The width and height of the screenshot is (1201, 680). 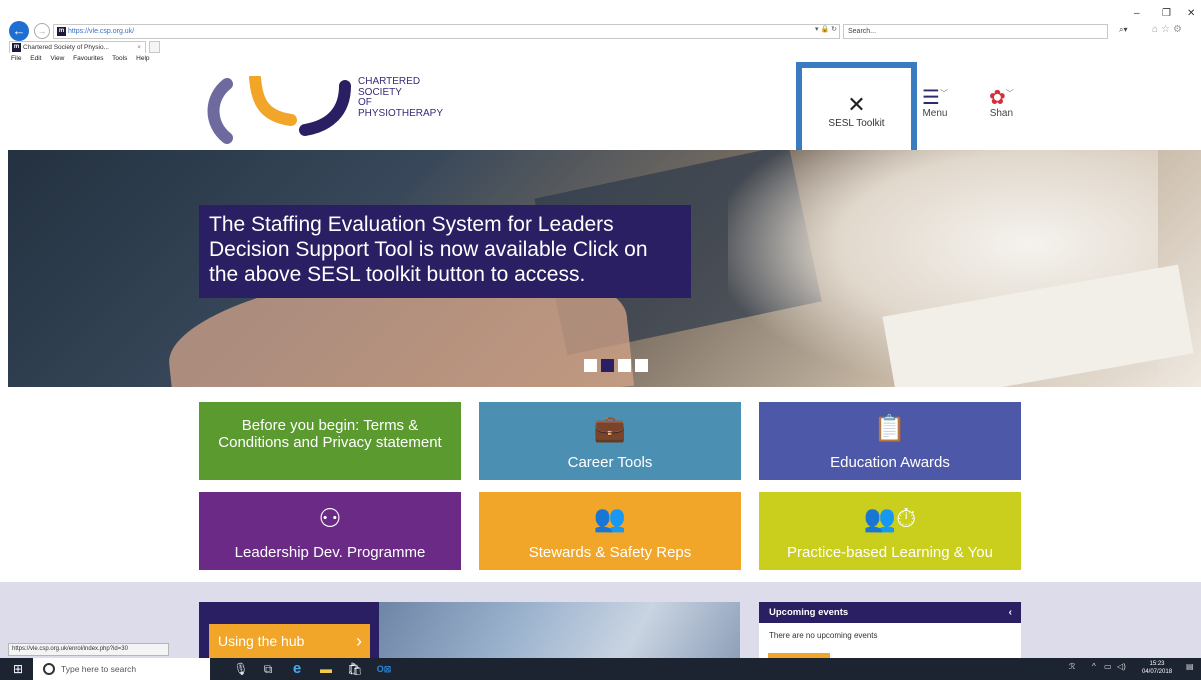 I want to click on cortana-icon, so click(x=49, y=669).